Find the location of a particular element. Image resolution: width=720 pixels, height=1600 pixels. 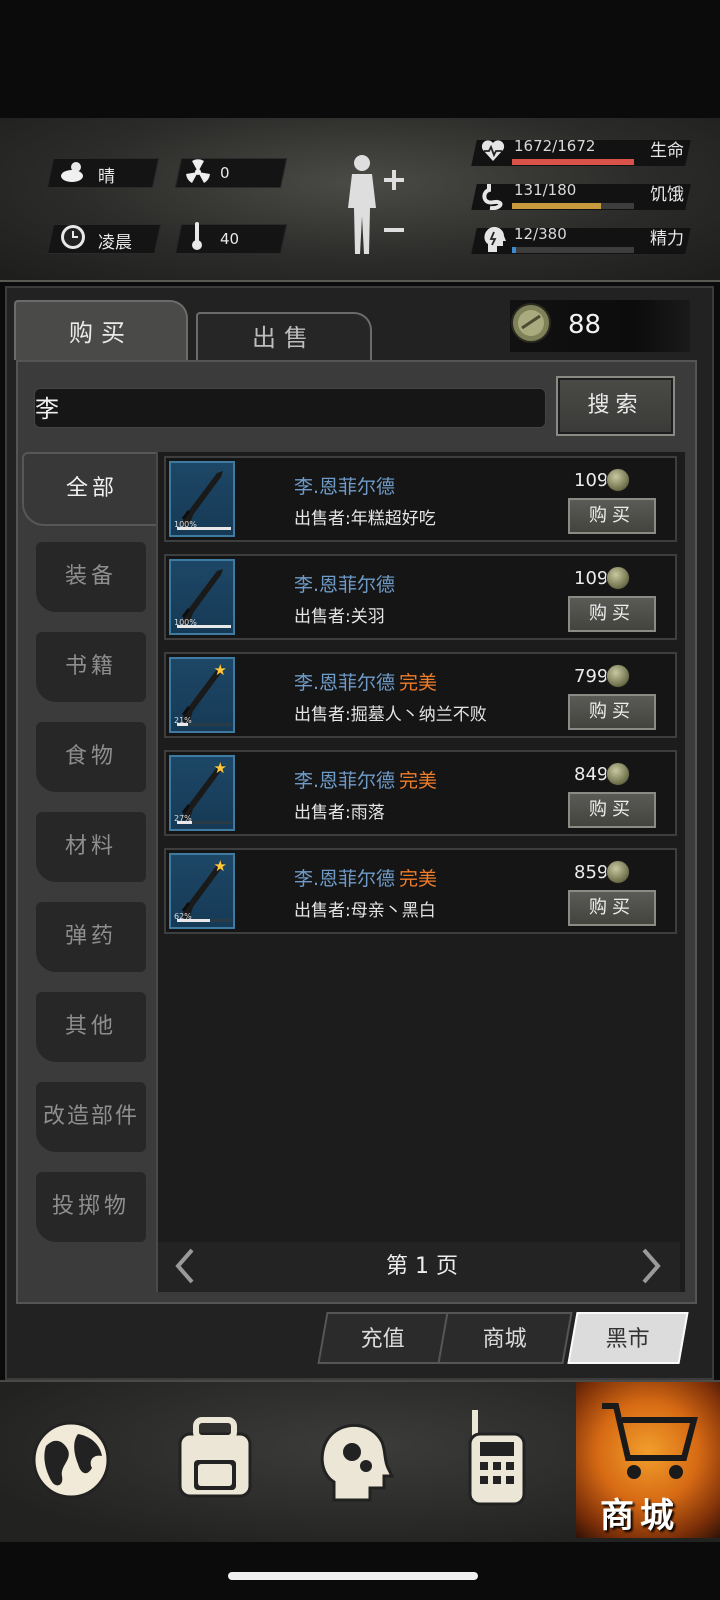

item-seller: 出售者:掘墓人丶纳兰不败 is located at coordinates (390, 715).